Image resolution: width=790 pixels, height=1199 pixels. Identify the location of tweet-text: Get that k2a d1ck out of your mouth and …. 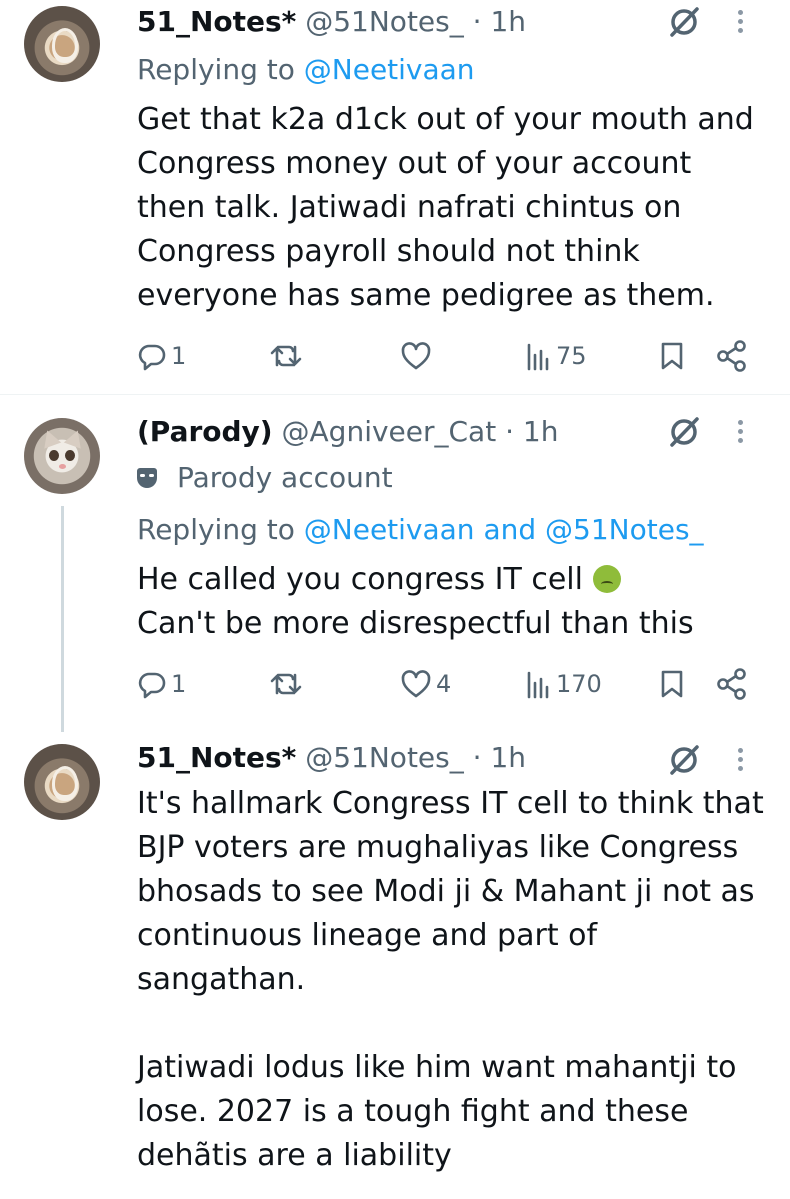
(445, 207).